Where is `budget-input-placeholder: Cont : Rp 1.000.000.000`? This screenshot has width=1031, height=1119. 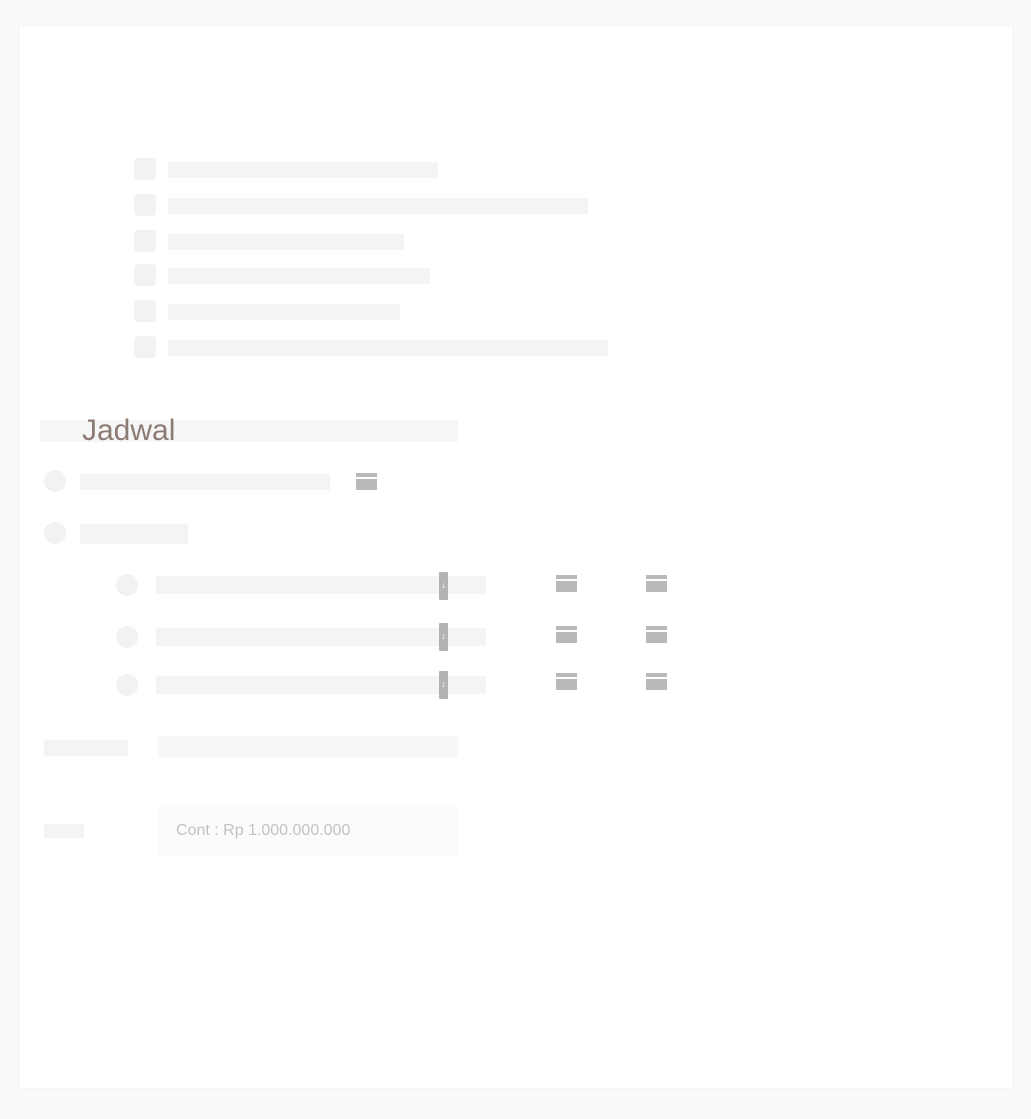
budget-input-placeholder: Cont : Rp 1.000.000.000 is located at coordinates (263, 830).